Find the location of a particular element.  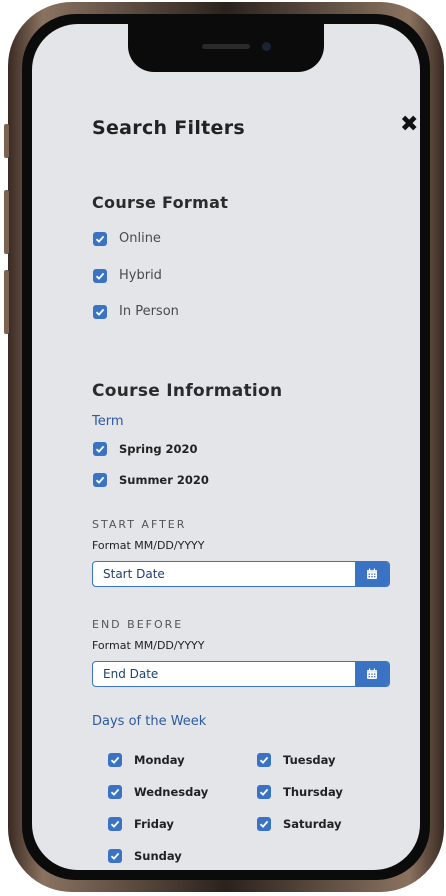

checkbox-label: Tuesday is located at coordinates (309, 760).